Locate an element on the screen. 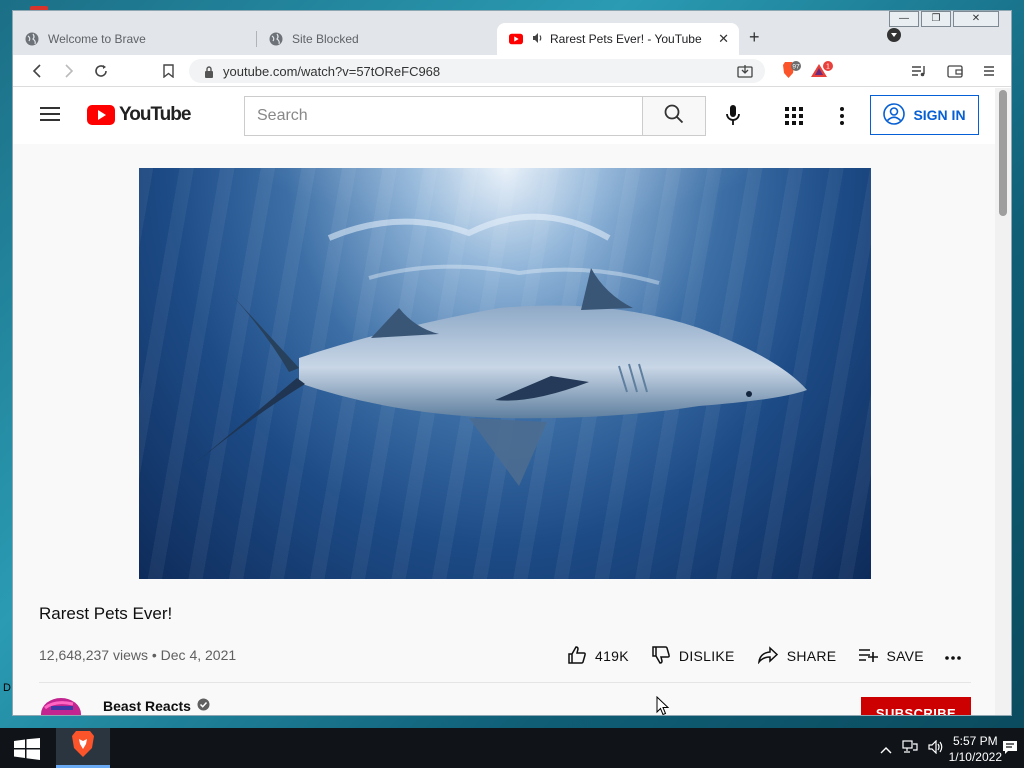  system-tray is located at coordinates (912, 749).